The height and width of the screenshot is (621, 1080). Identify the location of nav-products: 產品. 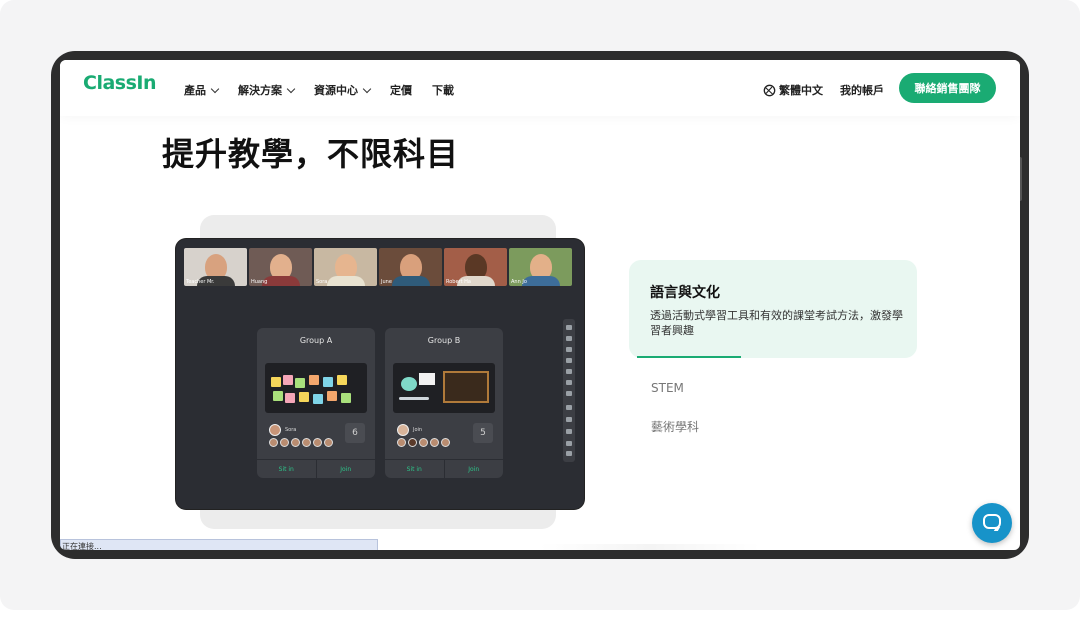
(202, 90).